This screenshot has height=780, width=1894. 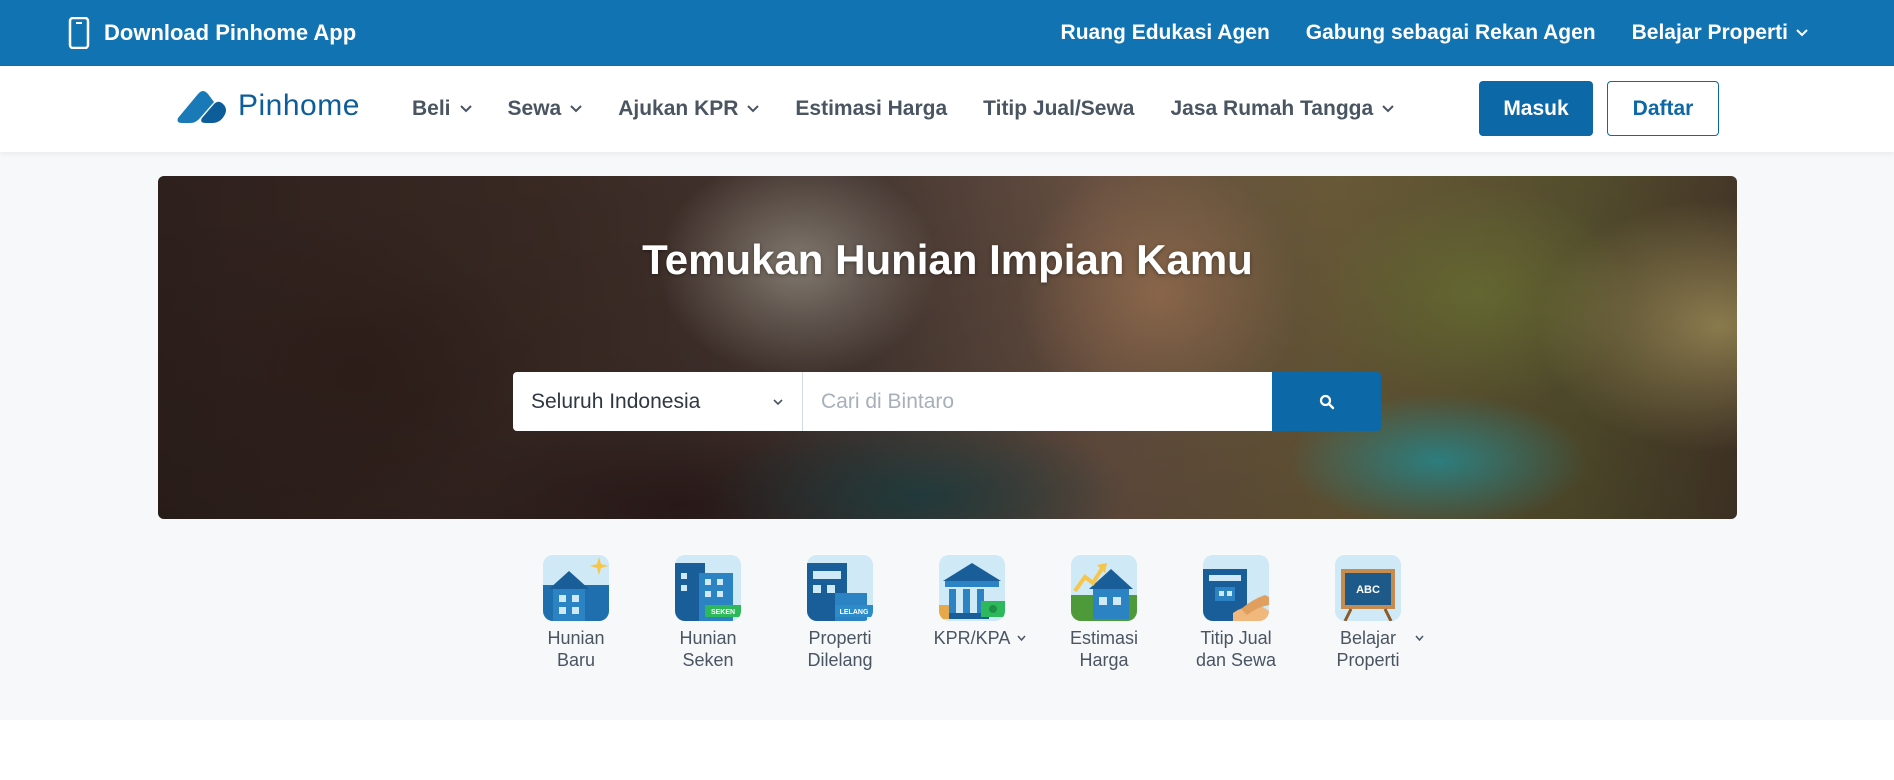 What do you see at coordinates (299, 105) in the screenshot?
I see `logo-text: Pinhome` at bounding box center [299, 105].